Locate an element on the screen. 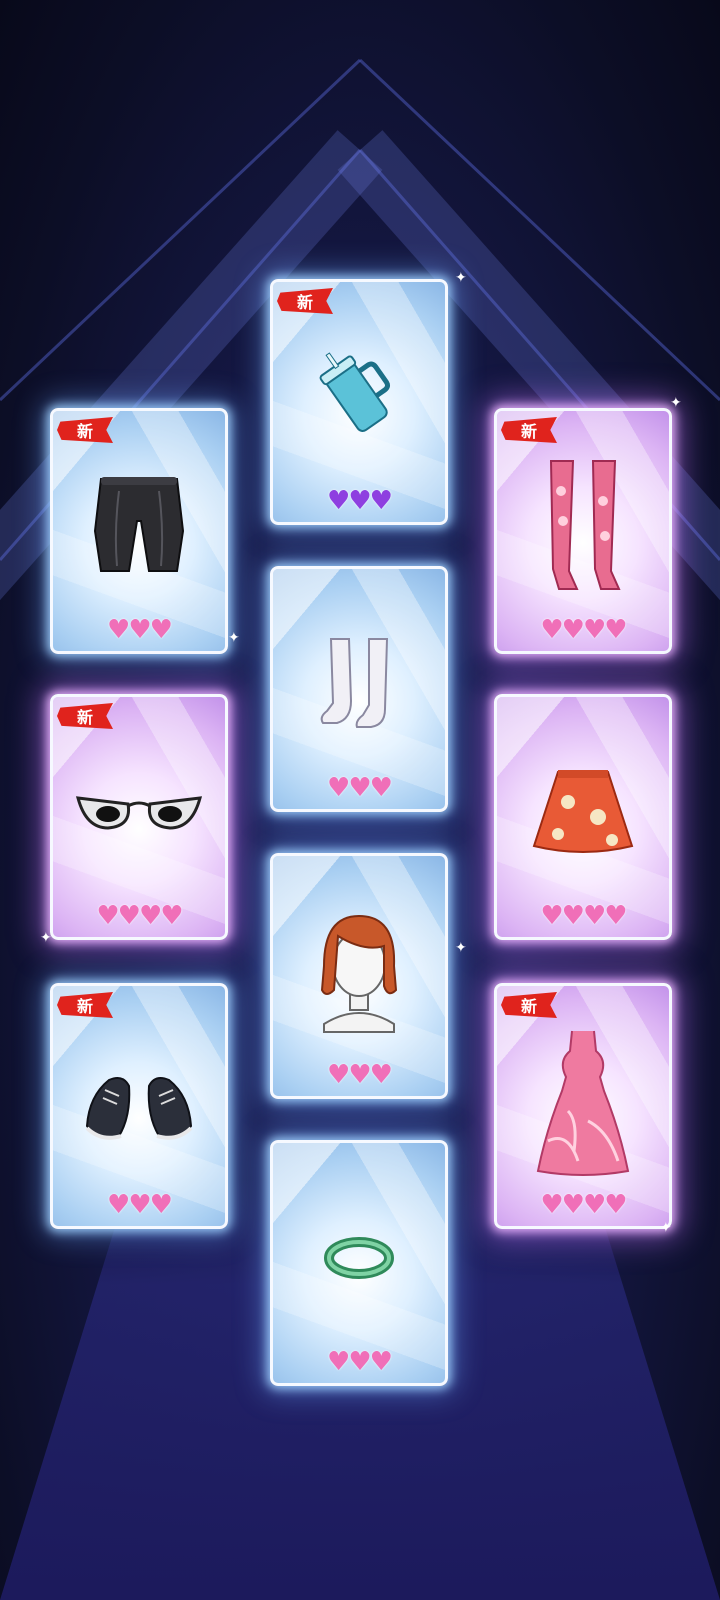 The height and width of the screenshot is (1600, 720). card-dress: 新 ♥♥♥♥ is located at coordinates (583, 1106).